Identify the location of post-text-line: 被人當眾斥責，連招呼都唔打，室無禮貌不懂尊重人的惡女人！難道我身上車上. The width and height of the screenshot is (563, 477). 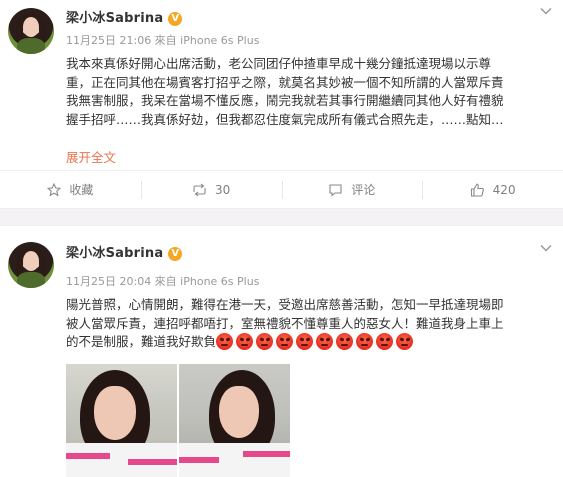
(285, 323).